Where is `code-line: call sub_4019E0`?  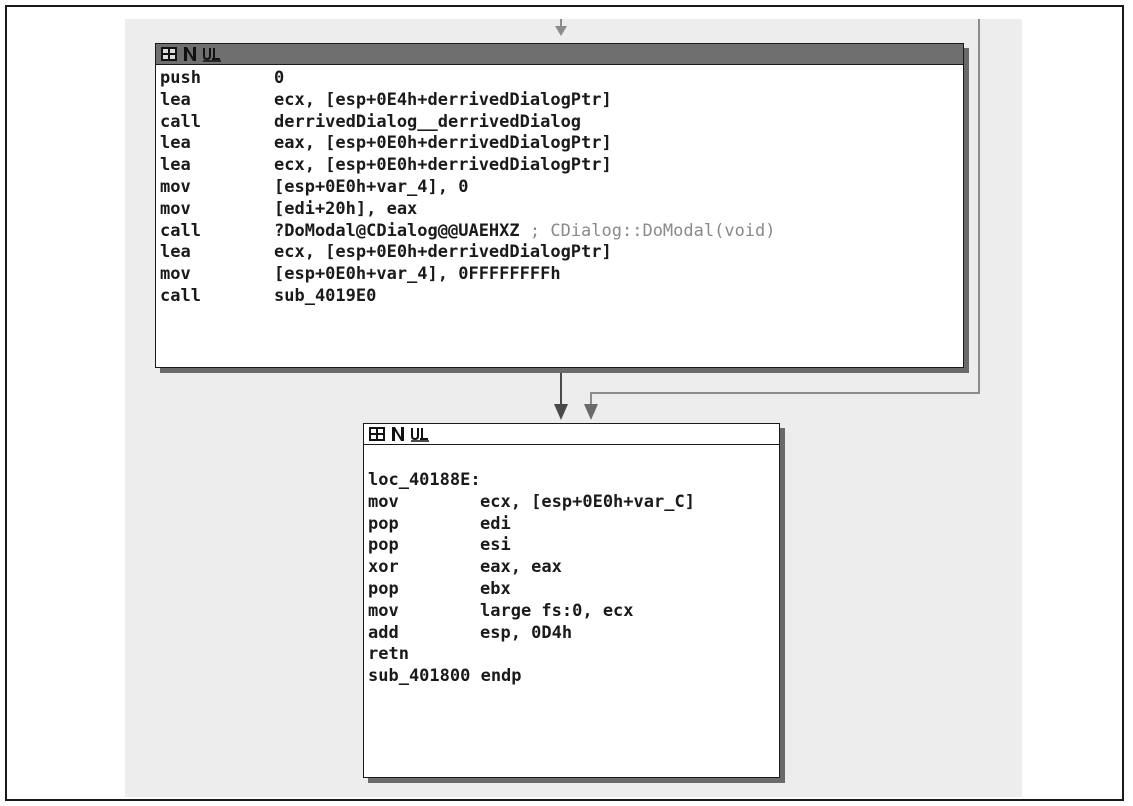 code-line: call sub_4019E0 is located at coordinates (559, 297).